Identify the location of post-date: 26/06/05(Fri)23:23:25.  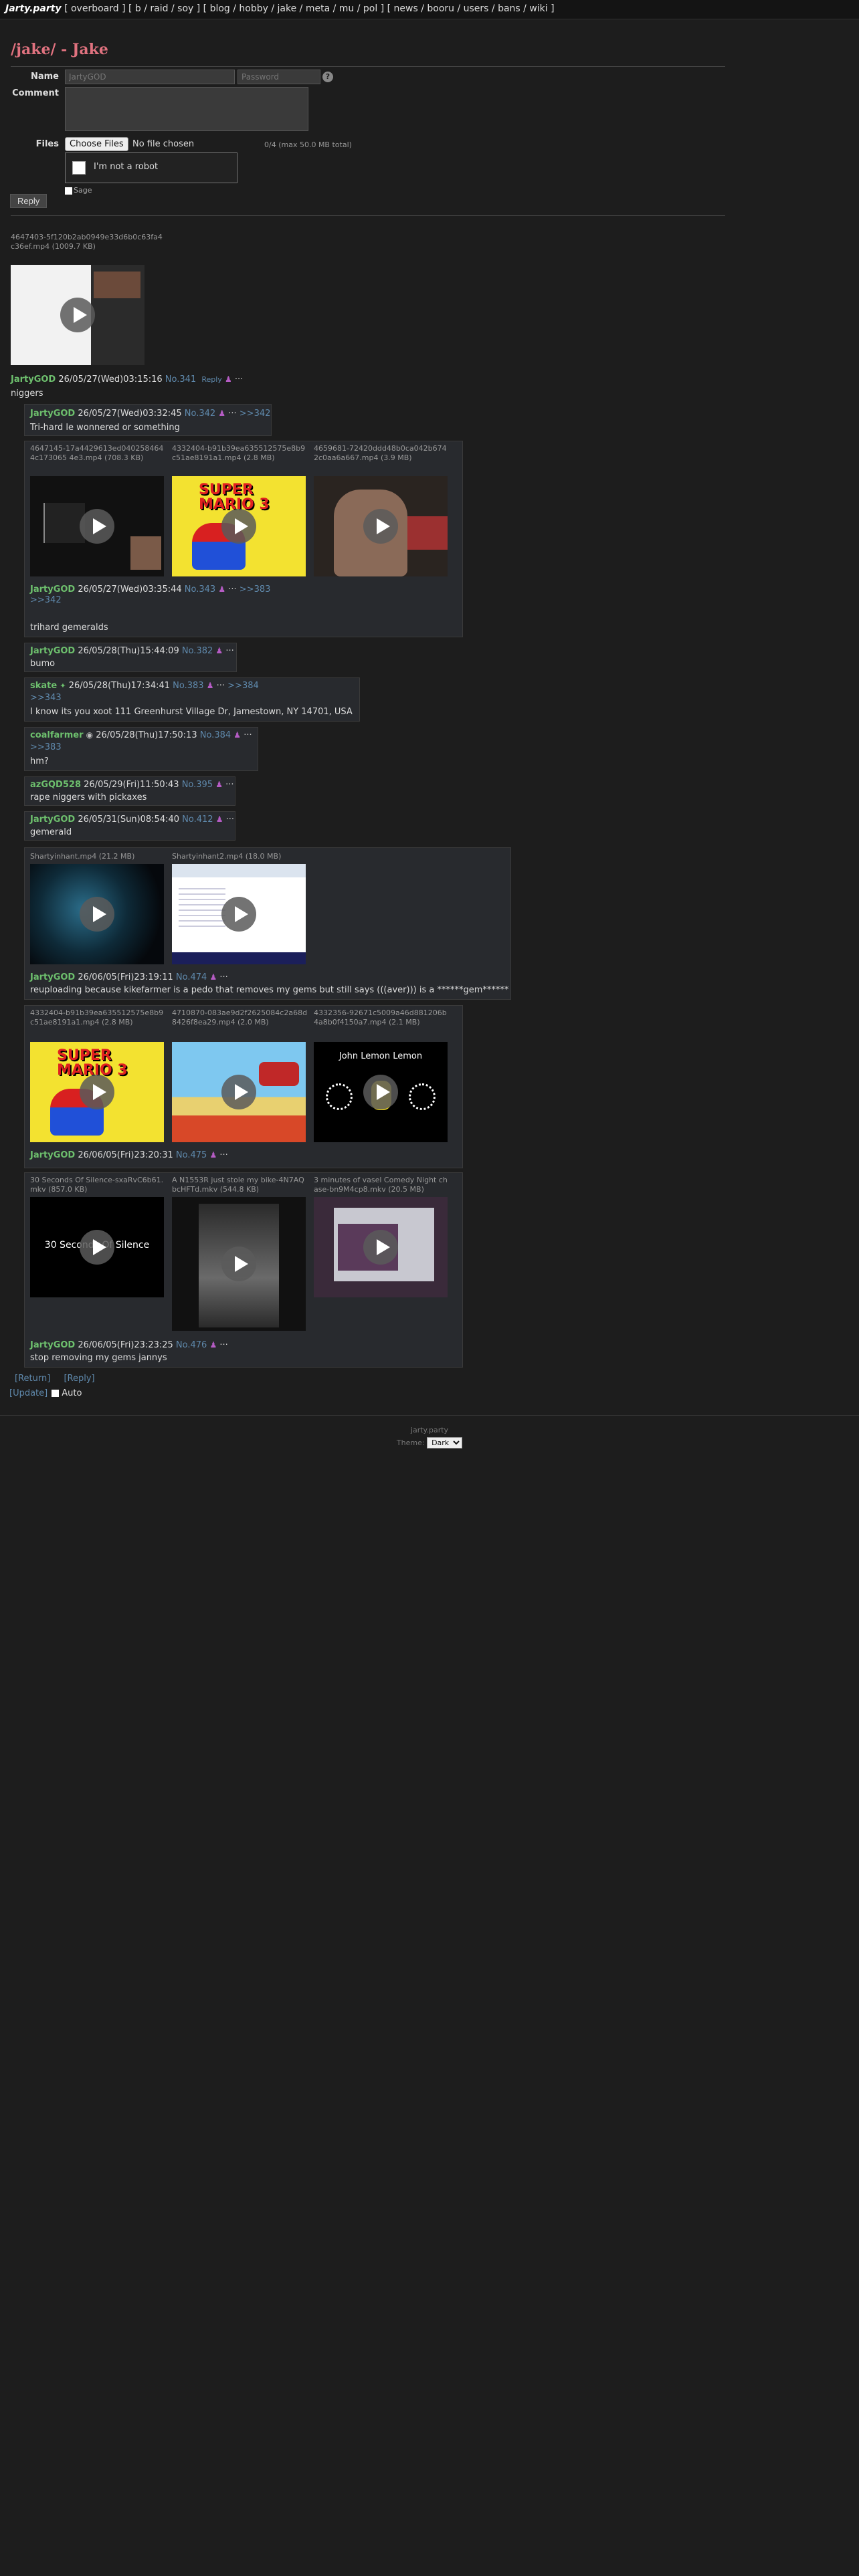
(125, 1345).